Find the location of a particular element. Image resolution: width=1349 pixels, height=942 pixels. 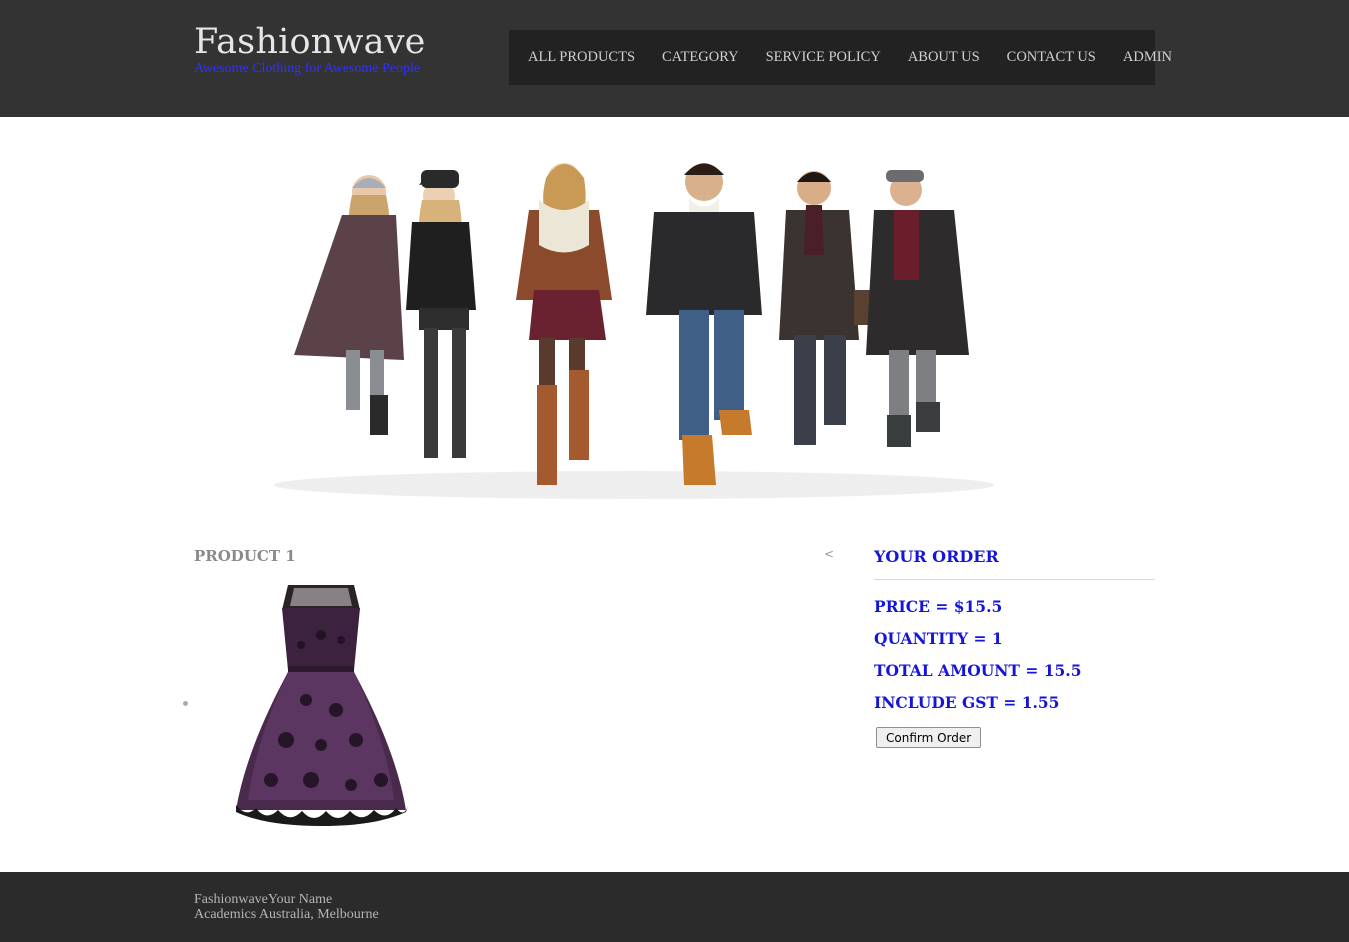

nav-service-policy: SERVICE POLICY is located at coordinates (823, 57).